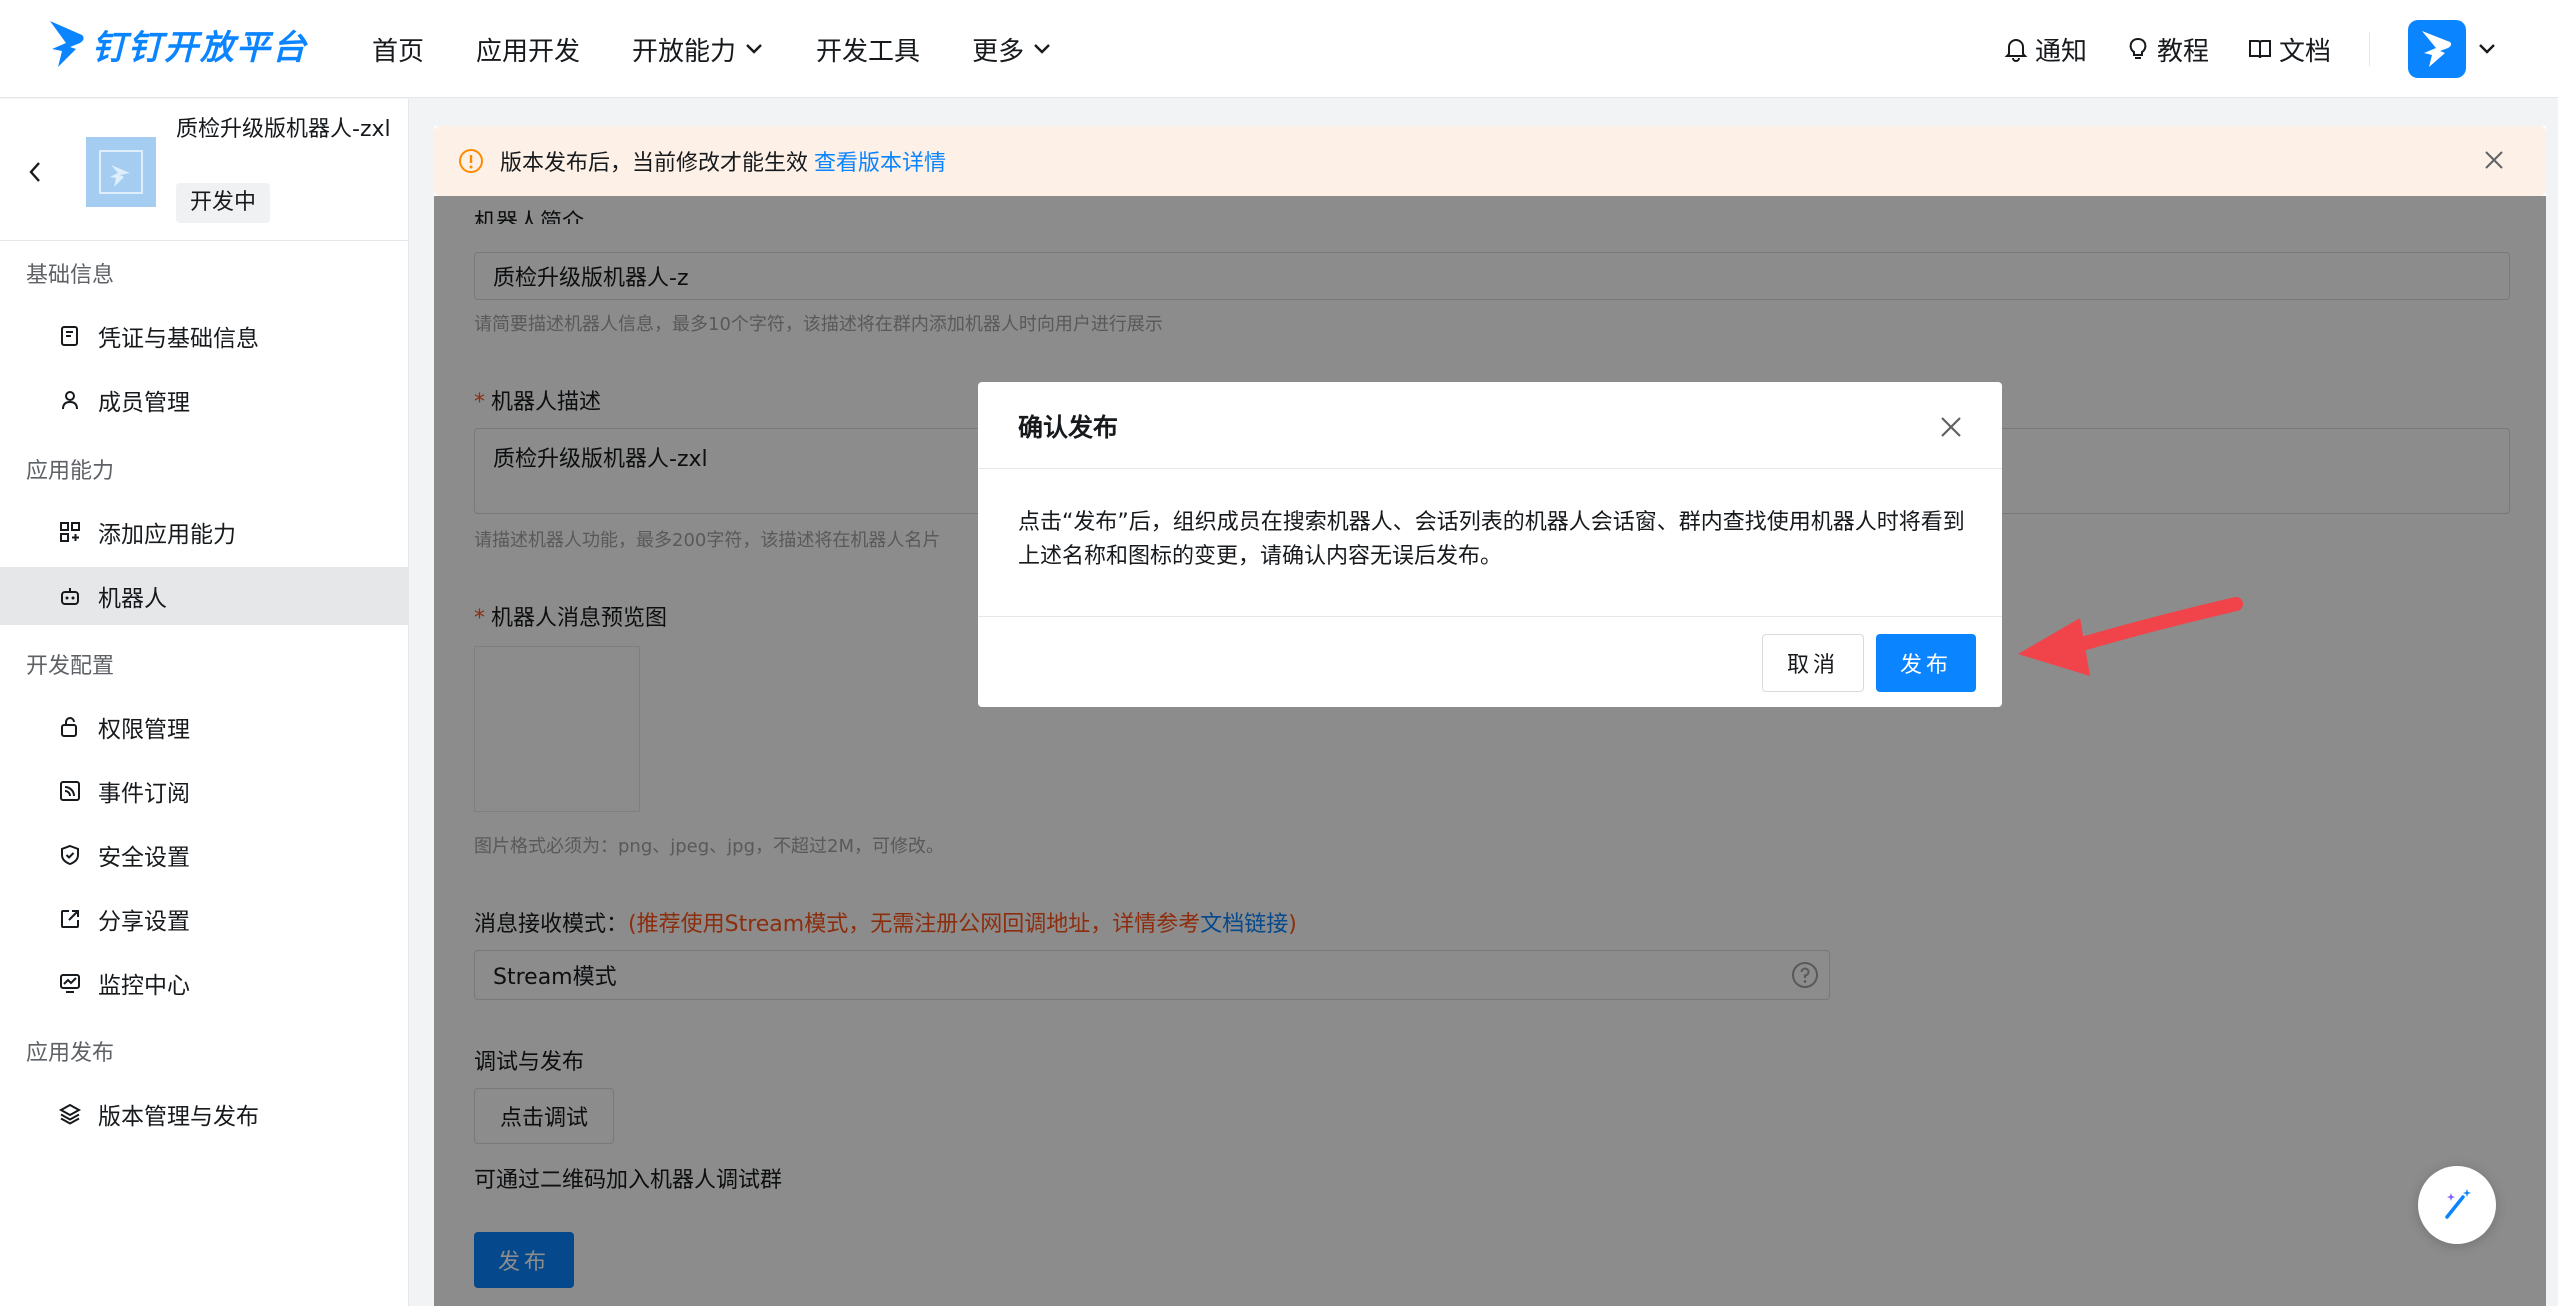 The image size is (2558, 1306). I want to click on sidebar-item-share: 分享设置, so click(204, 919).